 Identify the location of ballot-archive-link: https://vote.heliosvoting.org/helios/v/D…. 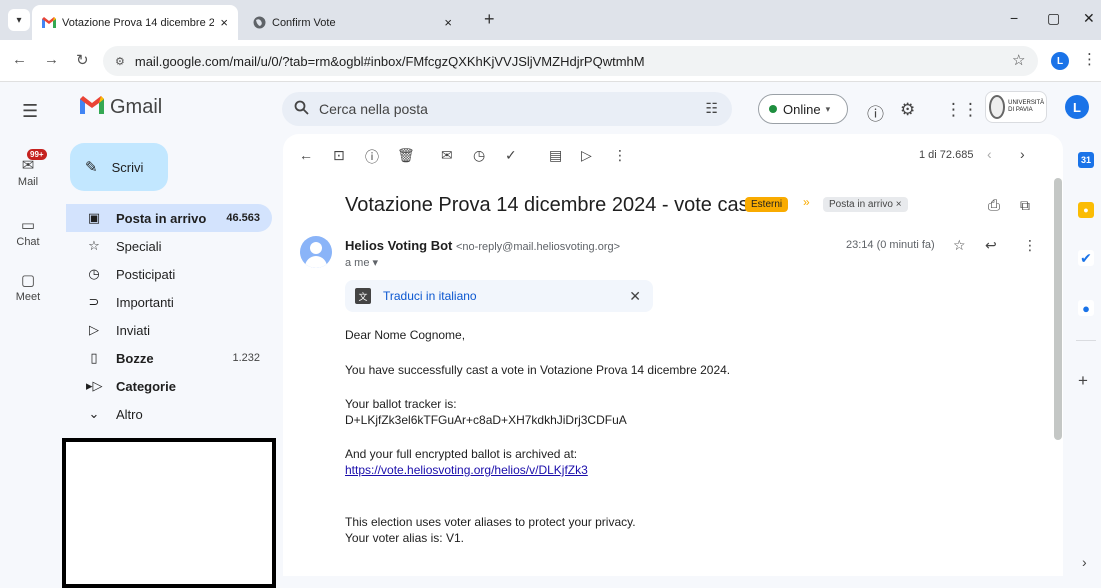
(466, 470).